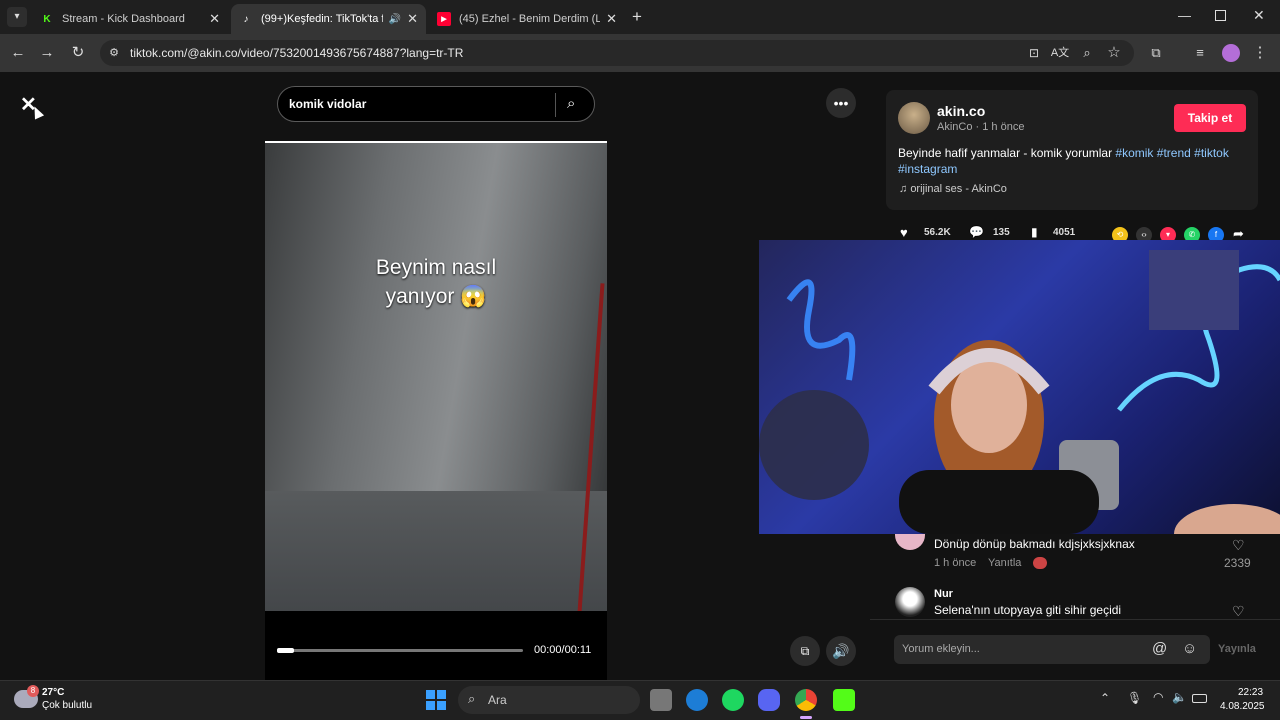 This screenshot has height=720, width=1280. What do you see at coordinates (841, 103) in the screenshot?
I see `more-options-button: •••` at bounding box center [841, 103].